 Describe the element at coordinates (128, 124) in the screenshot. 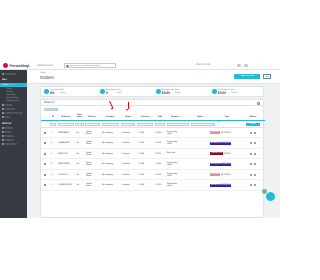

I see `filter-group-select` at that location.